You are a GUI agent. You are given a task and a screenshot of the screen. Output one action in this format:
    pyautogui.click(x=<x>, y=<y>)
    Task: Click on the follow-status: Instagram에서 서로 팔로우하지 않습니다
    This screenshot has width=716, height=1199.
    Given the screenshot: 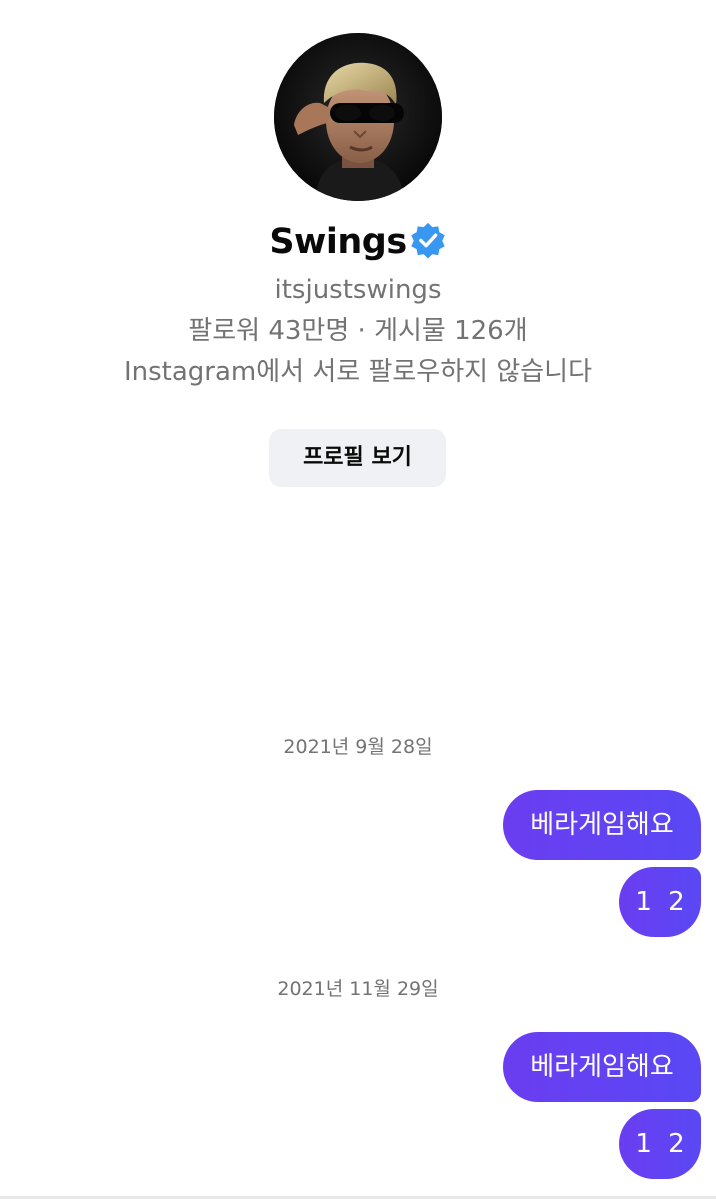 What is the action you would take?
    pyautogui.click(x=358, y=372)
    